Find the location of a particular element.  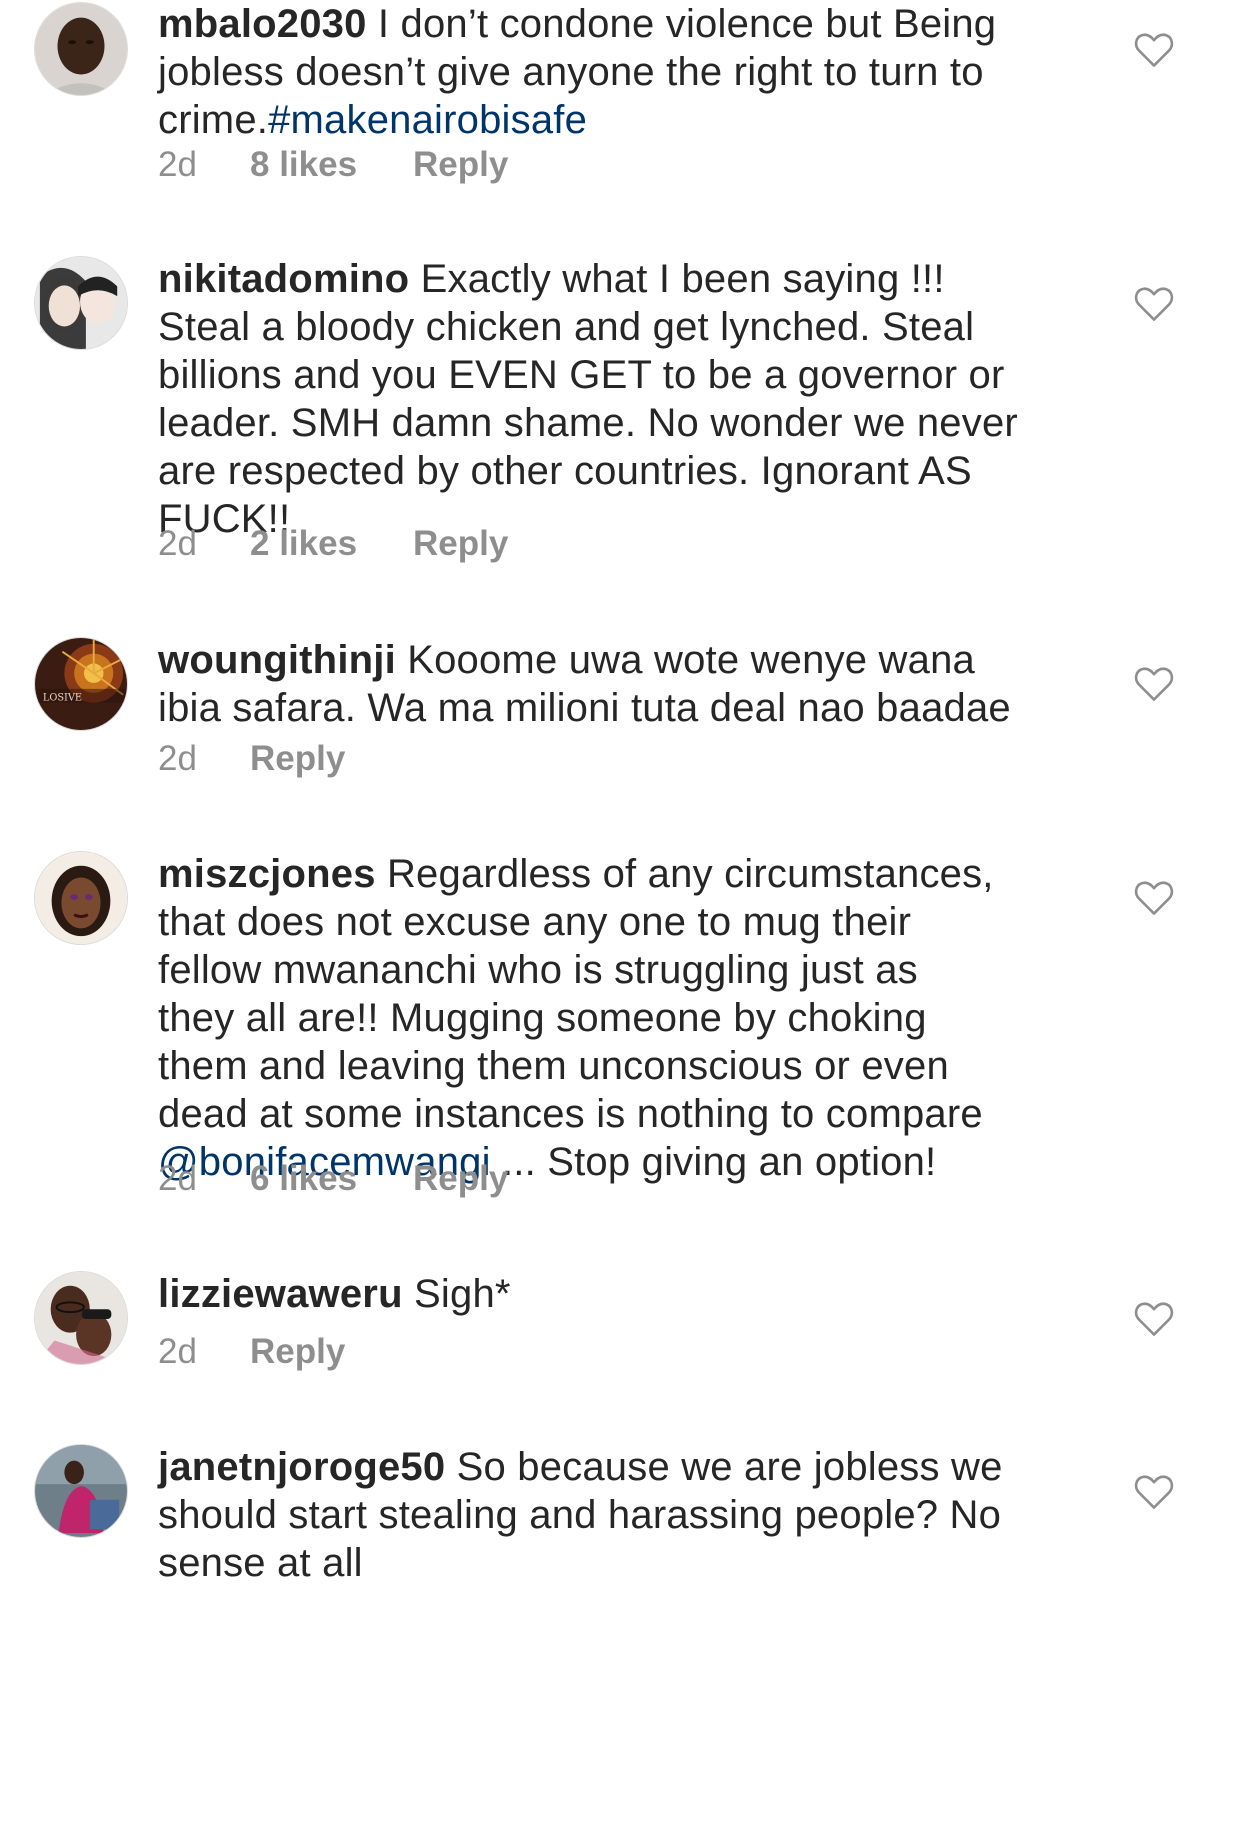

comment-likes-button: 2 likes is located at coordinates (331, 544).